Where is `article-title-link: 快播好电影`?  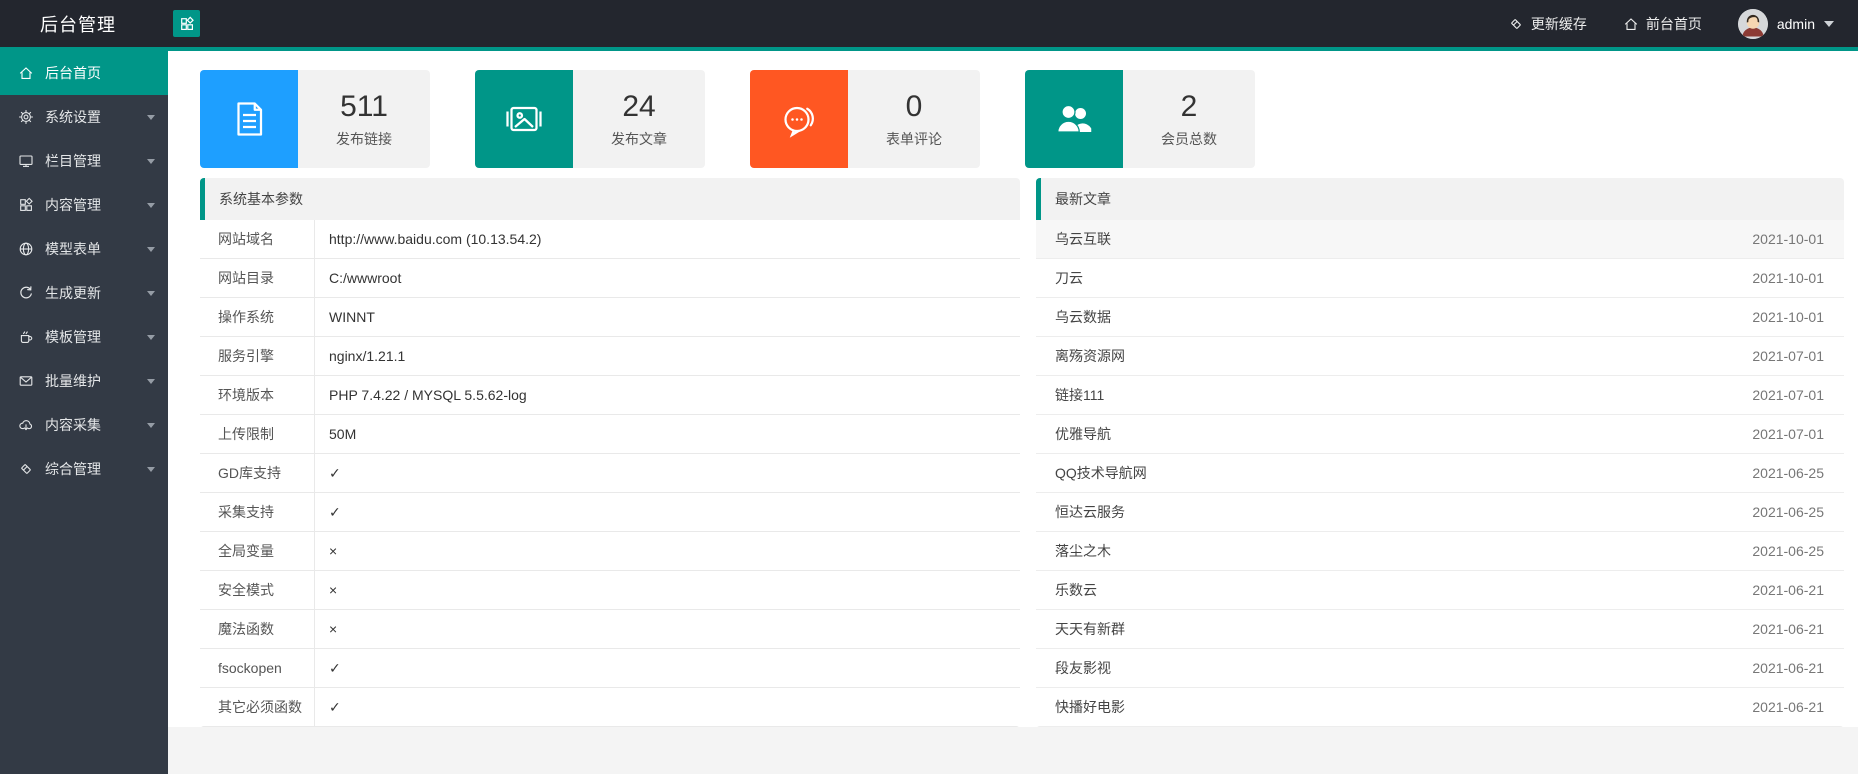
article-title-link: 快播好电影 is located at coordinates (1090, 707).